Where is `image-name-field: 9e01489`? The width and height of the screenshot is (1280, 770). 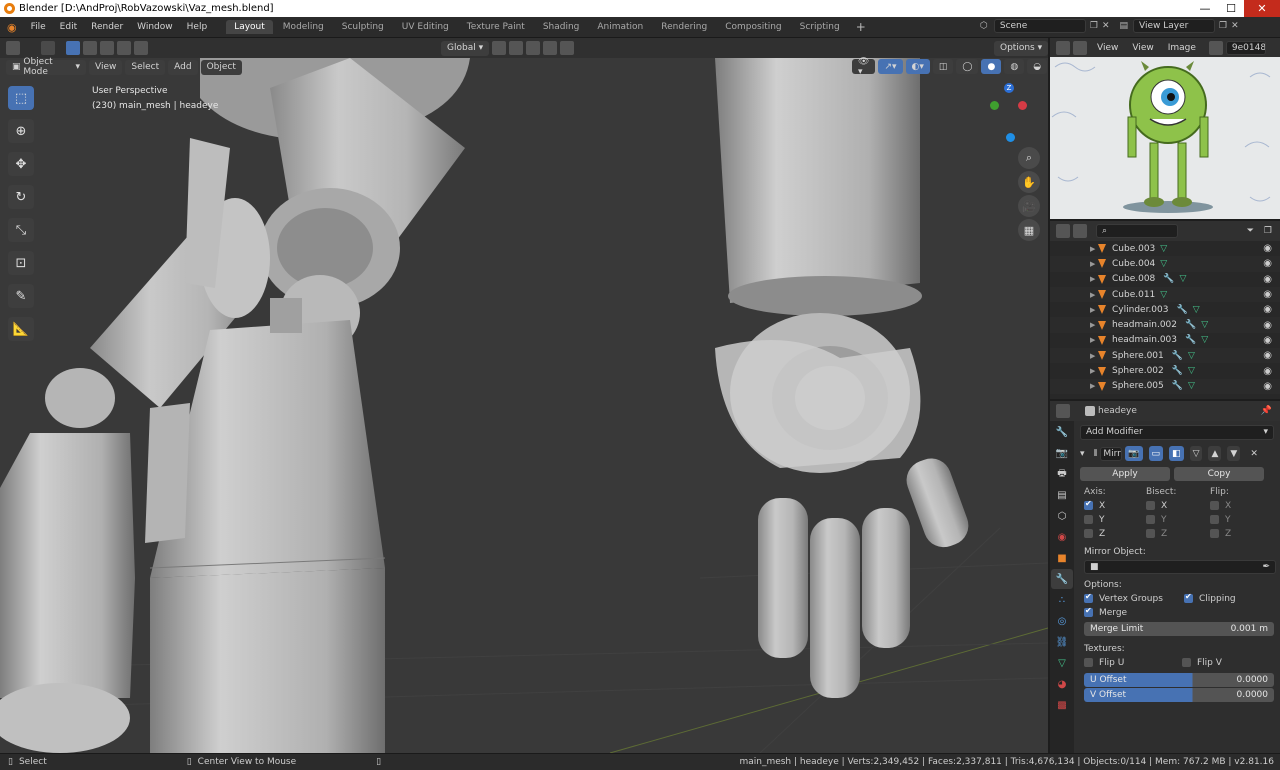
image-name-field: 9e01489 is located at coordinates (1245, 47).